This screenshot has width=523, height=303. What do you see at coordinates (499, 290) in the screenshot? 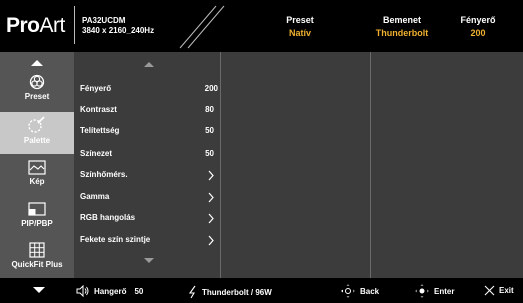
I see `exit-button: Exit` at bounding box center [499, 290].